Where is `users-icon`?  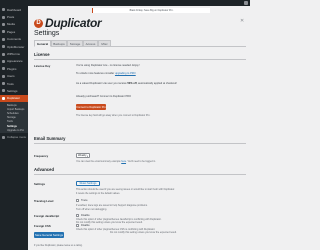
users-icon is located at coordinates (3, 76).